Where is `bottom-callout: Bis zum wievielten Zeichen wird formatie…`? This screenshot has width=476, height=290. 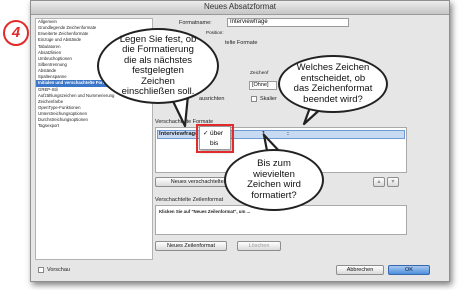
bottom-callout: Bis zum wievielten Zeichen wird formatie… is located at coordinates (274, 180).